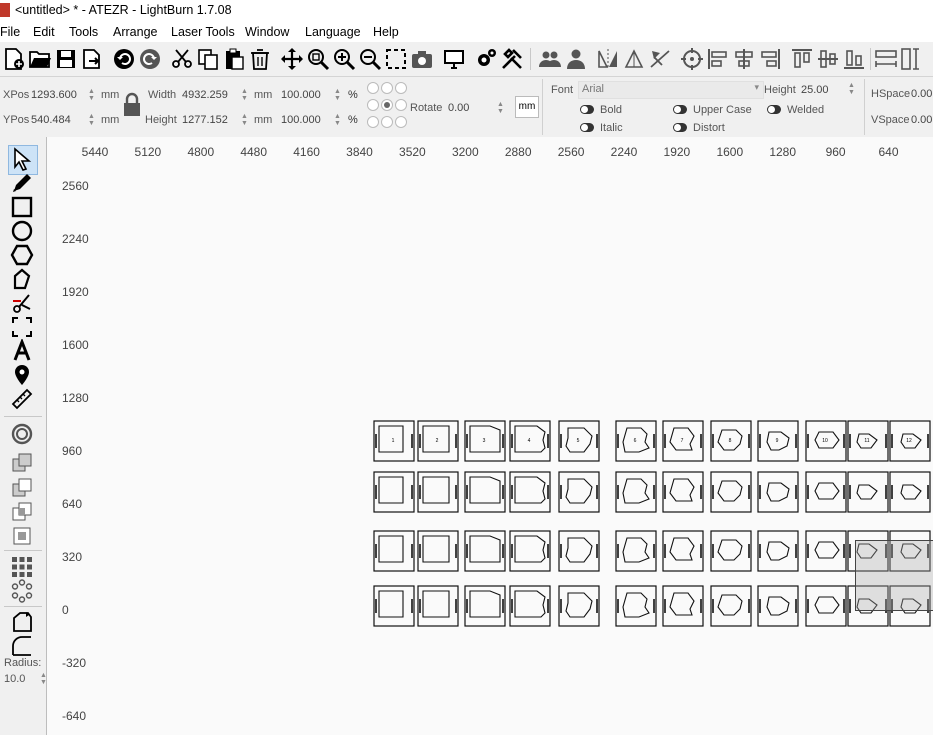 Image resolution: width=933 pixels, height=735 pixels. Describe the element at coordinates (396, 59) in the screenshot. I see `frame-selection-icon` at that location.